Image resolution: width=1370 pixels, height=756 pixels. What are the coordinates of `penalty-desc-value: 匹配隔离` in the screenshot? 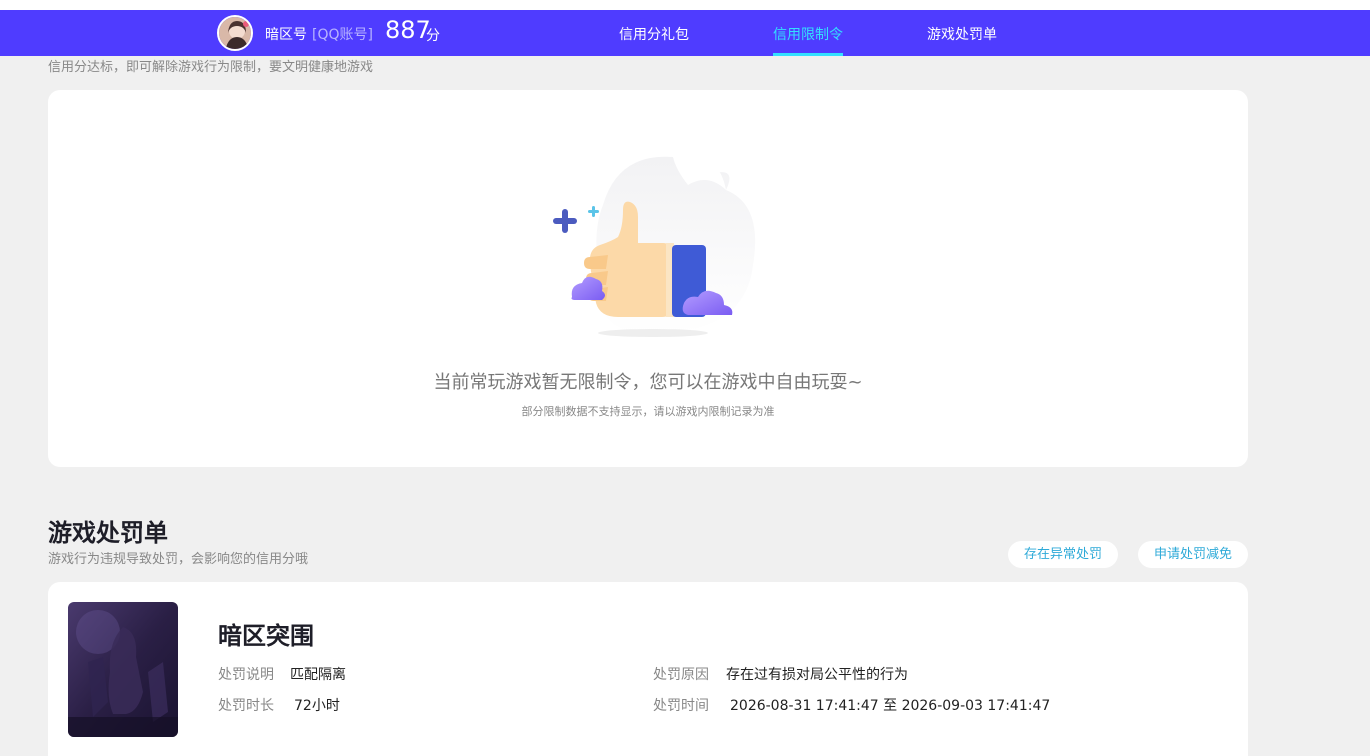 It's located at (318, 675).